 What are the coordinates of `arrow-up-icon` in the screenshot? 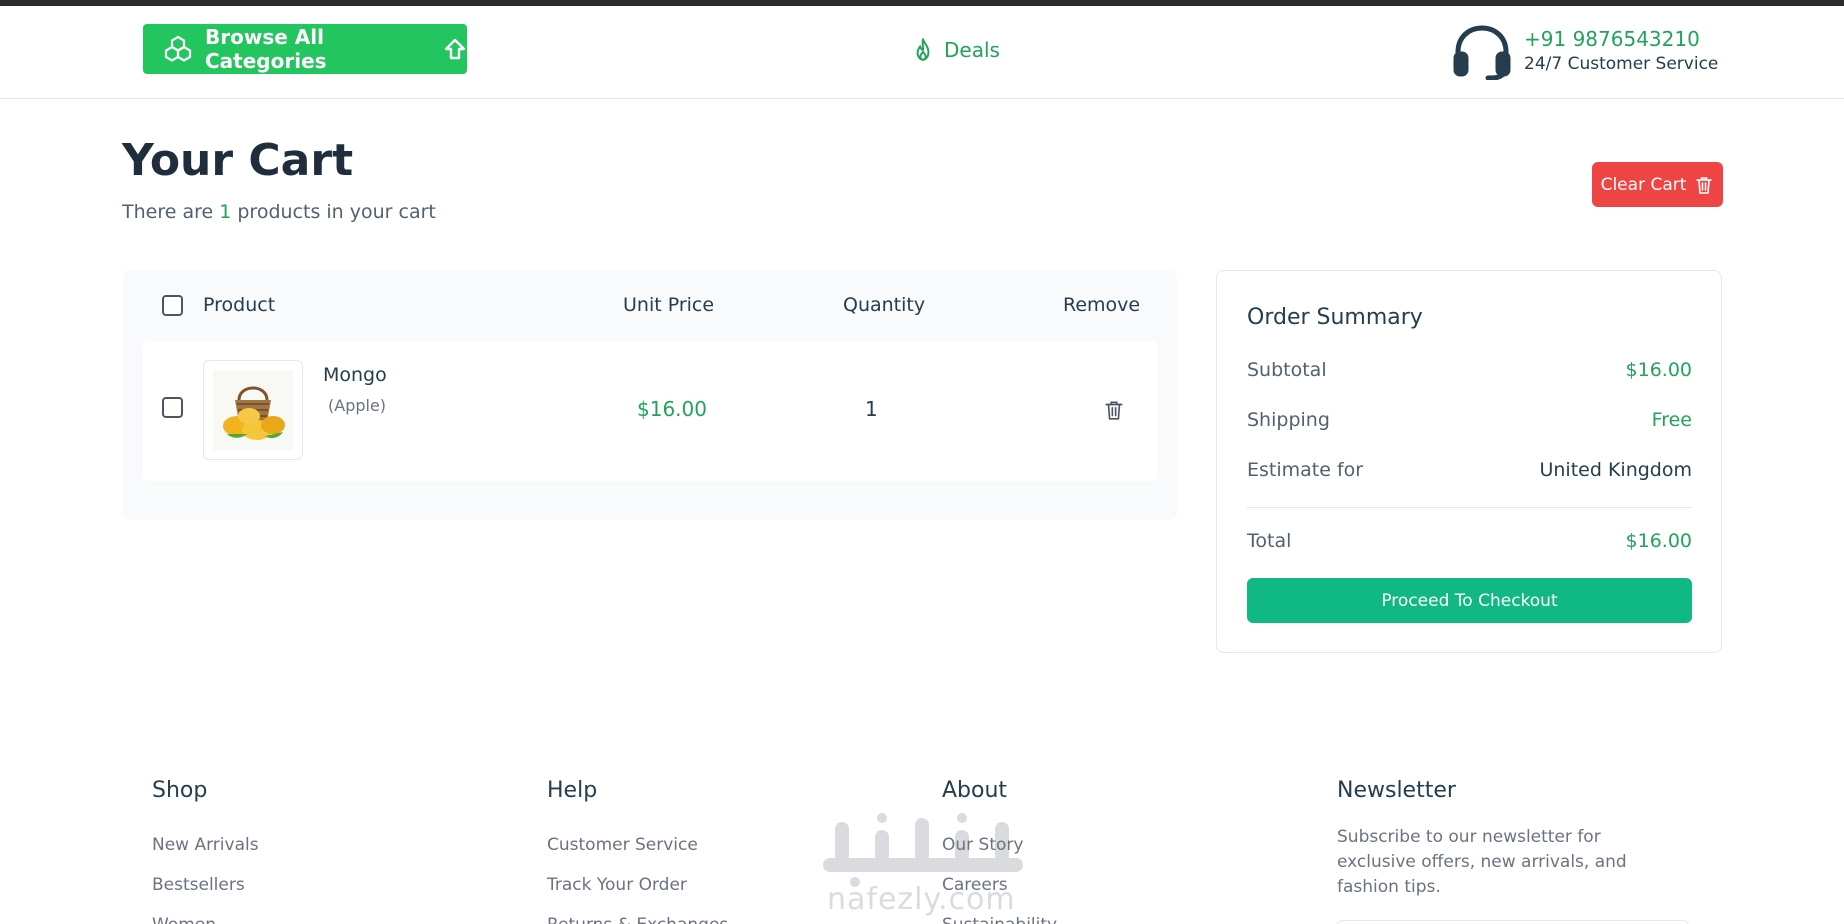 It's located at (455, 49).